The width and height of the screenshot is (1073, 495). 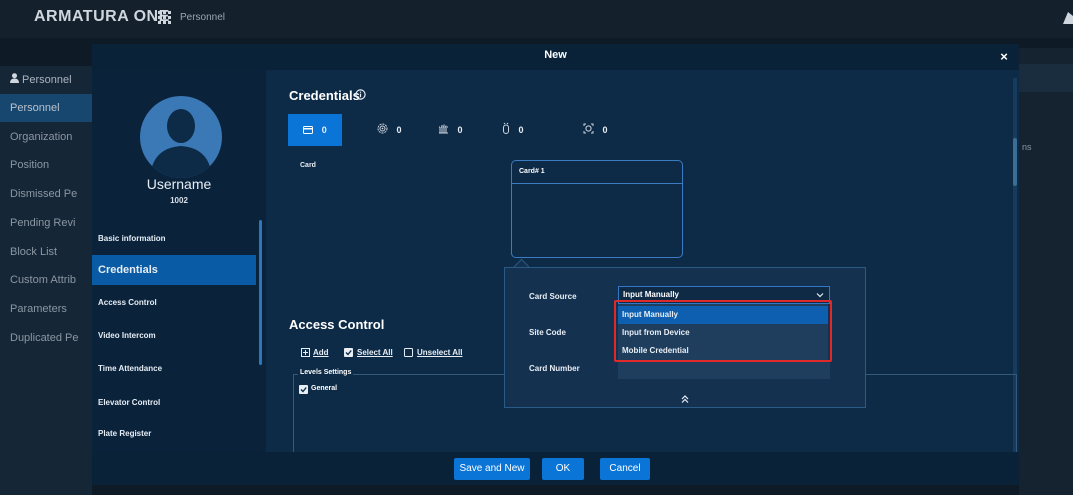 What do you see at coordinates (625, 469) in the screenshot?
I see `cancel-button: Cancel` at bounding box center [625, 469].